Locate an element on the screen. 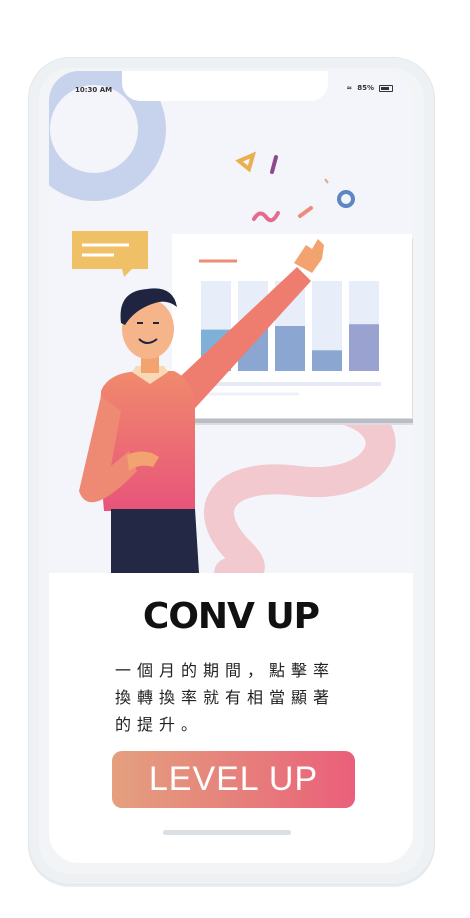  decor-stick is located at coordinates (274, 164).